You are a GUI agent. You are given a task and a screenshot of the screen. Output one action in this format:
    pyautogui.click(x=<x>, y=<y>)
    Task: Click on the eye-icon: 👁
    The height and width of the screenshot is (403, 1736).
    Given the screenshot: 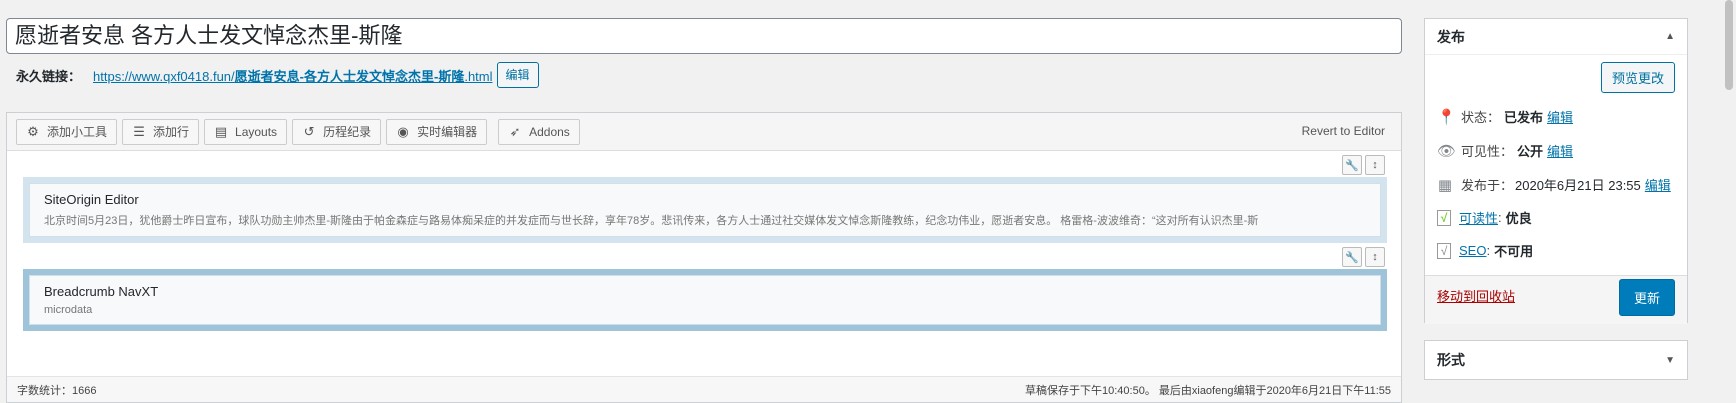 What is the action you would take?
    pyautogui.click(x=1447, y=151)
    